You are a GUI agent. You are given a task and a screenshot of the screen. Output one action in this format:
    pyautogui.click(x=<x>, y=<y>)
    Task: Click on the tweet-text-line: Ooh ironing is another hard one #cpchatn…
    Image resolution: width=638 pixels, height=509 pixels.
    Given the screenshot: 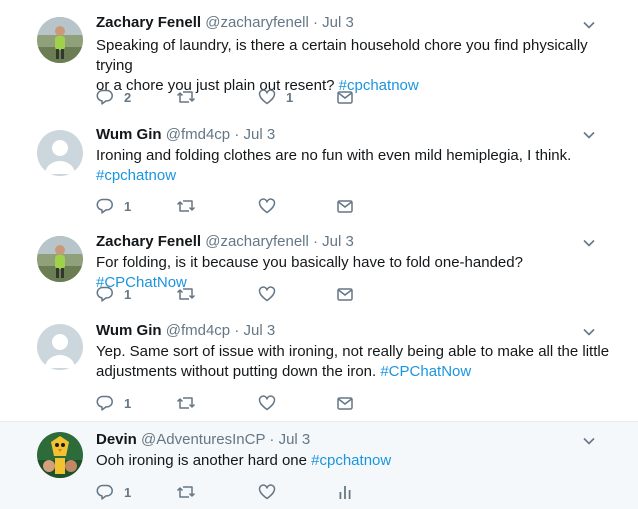 What is the action you would take?
    pyautogui.click(x=356, y=461)
    